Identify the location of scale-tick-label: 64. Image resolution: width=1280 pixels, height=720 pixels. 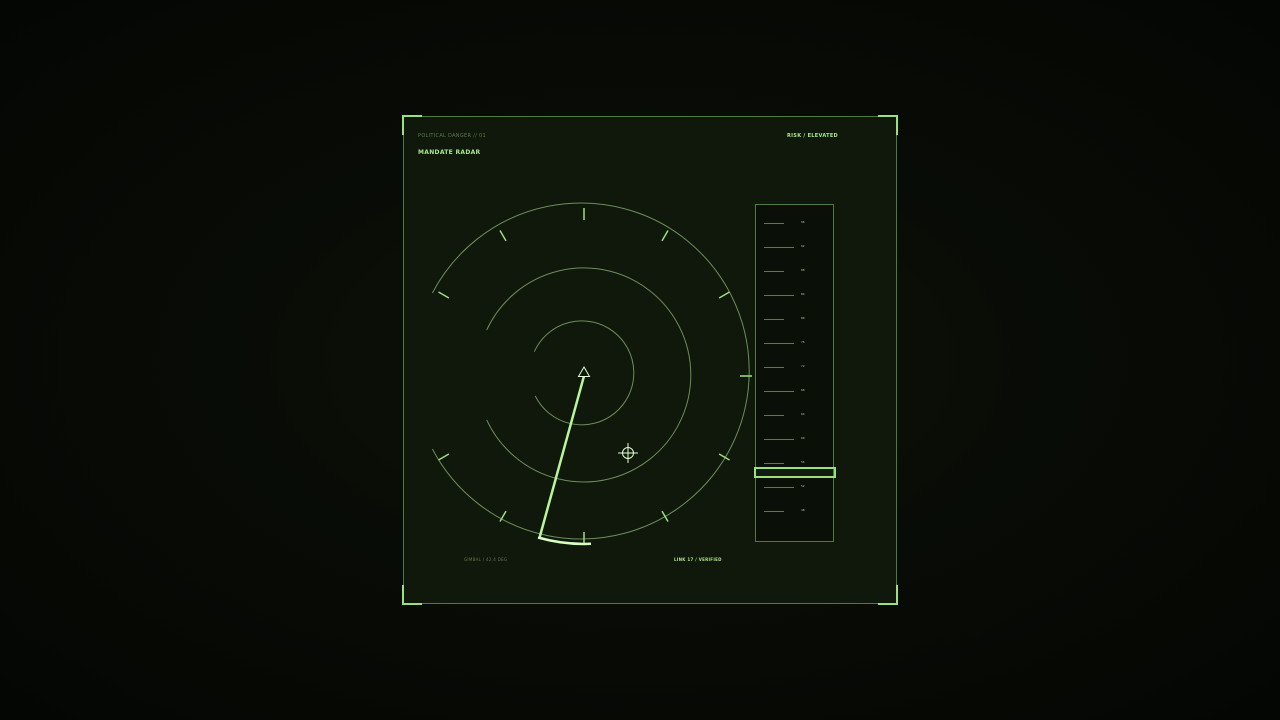
(803, 414).